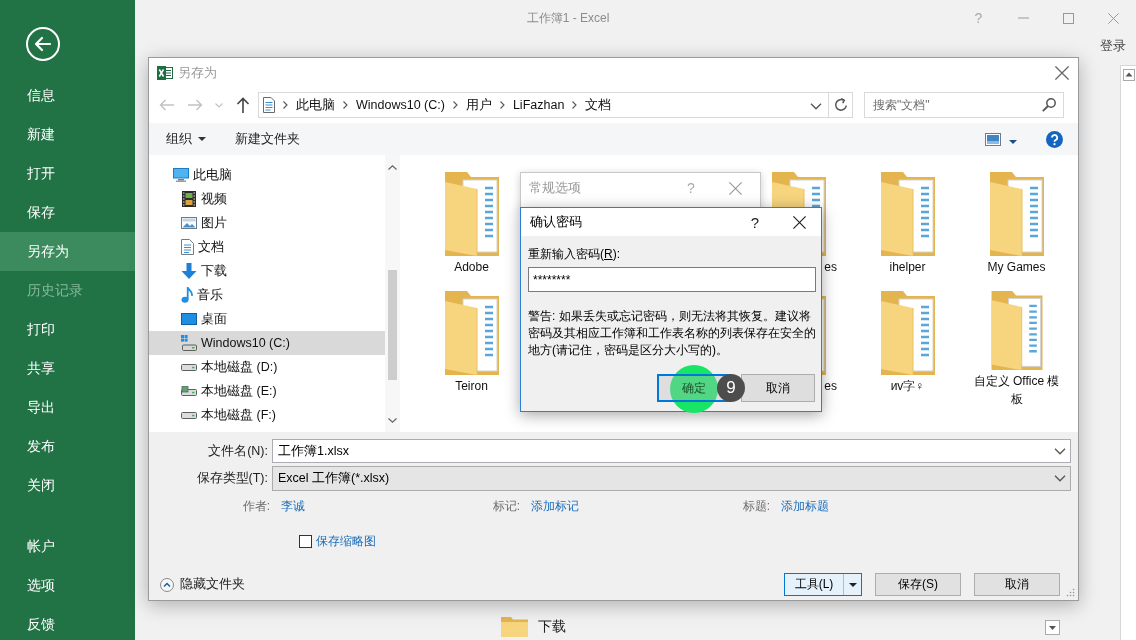 This screenshot has height=640, width=1136. I want to click on document-icon, so click(187, 247).